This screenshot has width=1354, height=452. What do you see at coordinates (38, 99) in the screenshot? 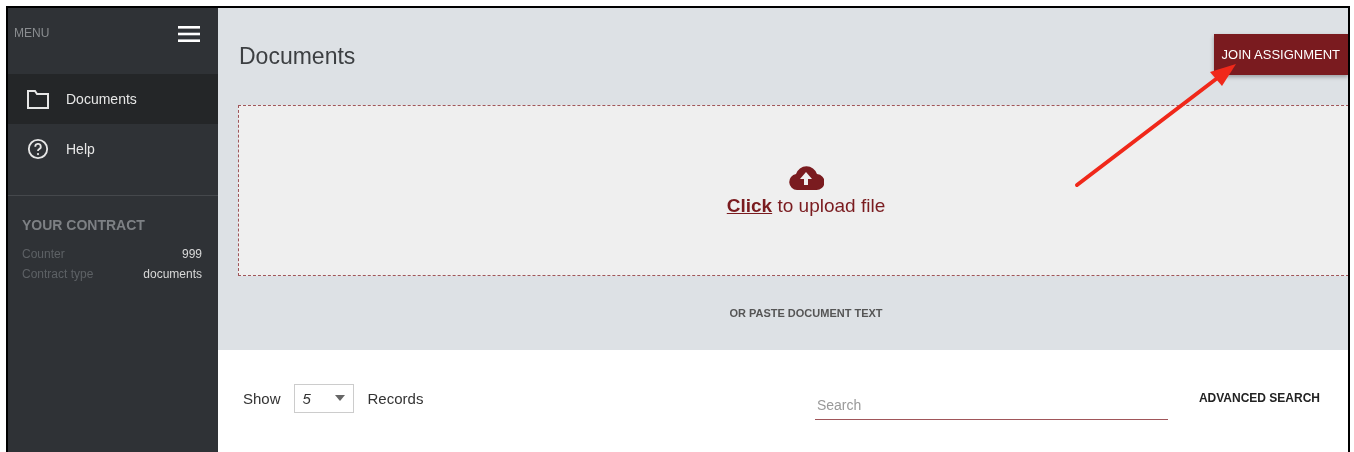
I see `folder-icon` at bounding box center [38, 99].